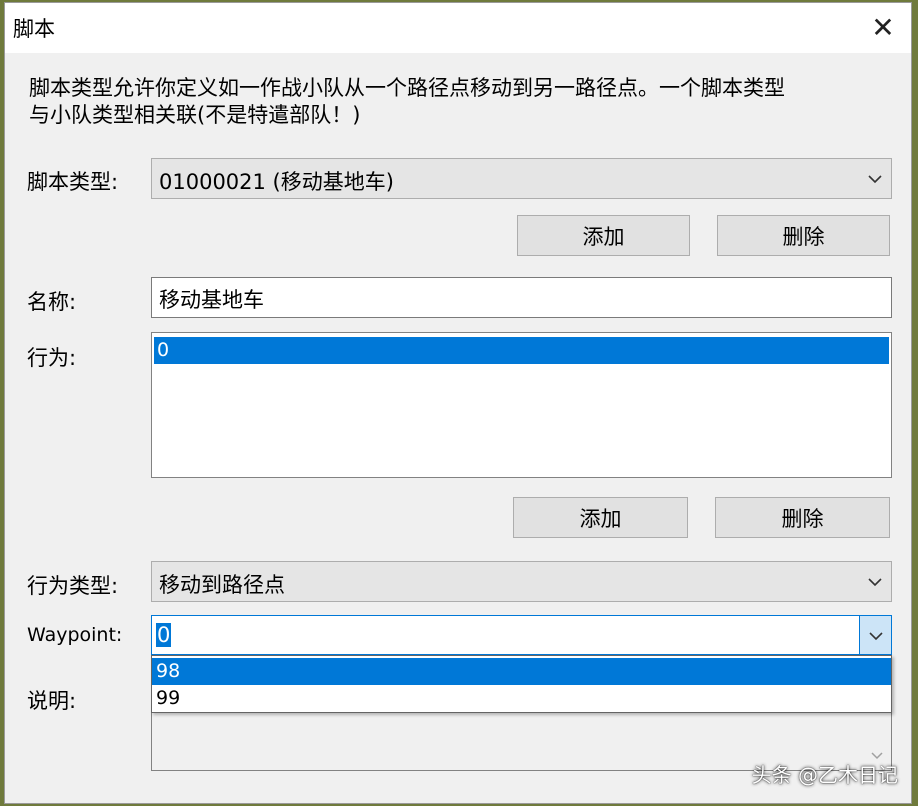 Image resolution: width=918 pixels, height=806 pixels. What do you see at coordinates (52, 358) in the screenshot?
I see `actions-label: 行为:` at bounding box center [52, 358].